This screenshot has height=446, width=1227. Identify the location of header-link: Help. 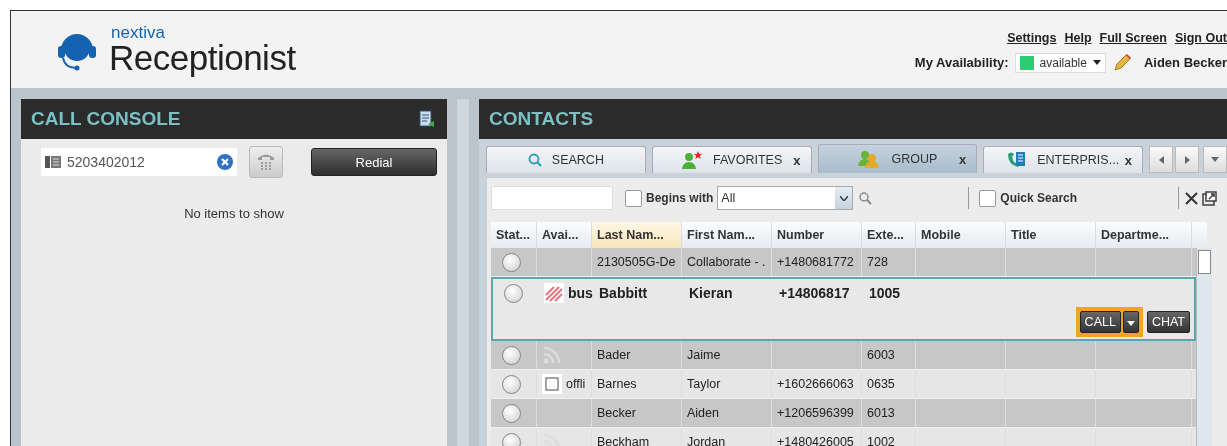
(1078, 37).